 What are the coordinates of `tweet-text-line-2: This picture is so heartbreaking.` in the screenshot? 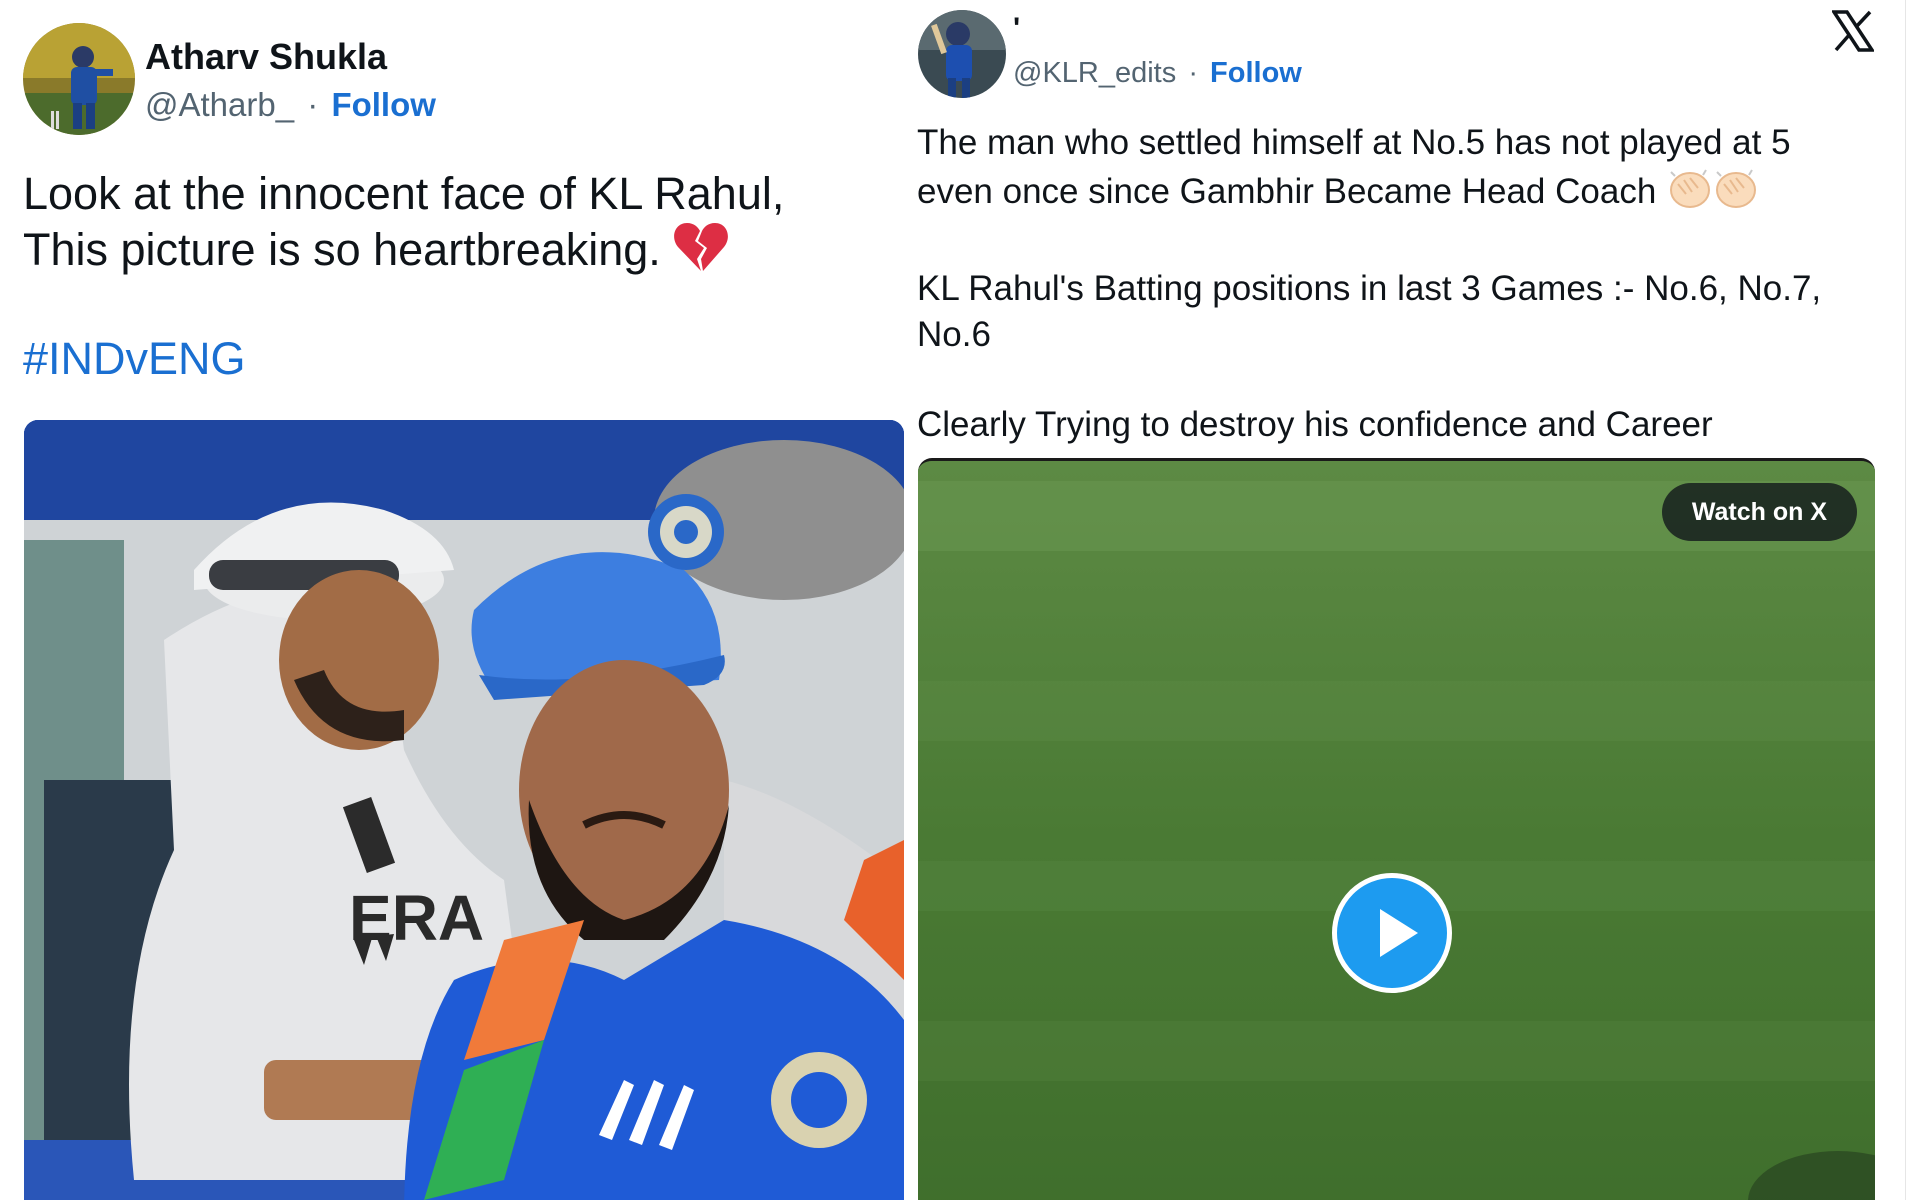 It's located at (463, 253).